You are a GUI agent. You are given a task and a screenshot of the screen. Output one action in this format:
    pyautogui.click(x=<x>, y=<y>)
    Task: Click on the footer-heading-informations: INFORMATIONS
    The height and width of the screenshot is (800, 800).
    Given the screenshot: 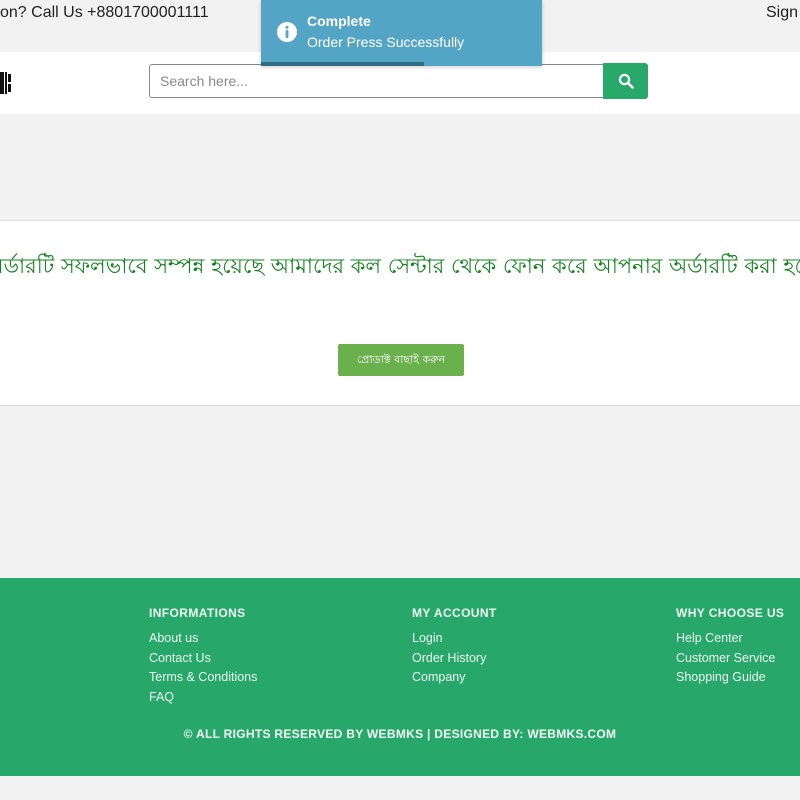 What is the action you would take?
    pyautogui.click(x=197, y=613)
    